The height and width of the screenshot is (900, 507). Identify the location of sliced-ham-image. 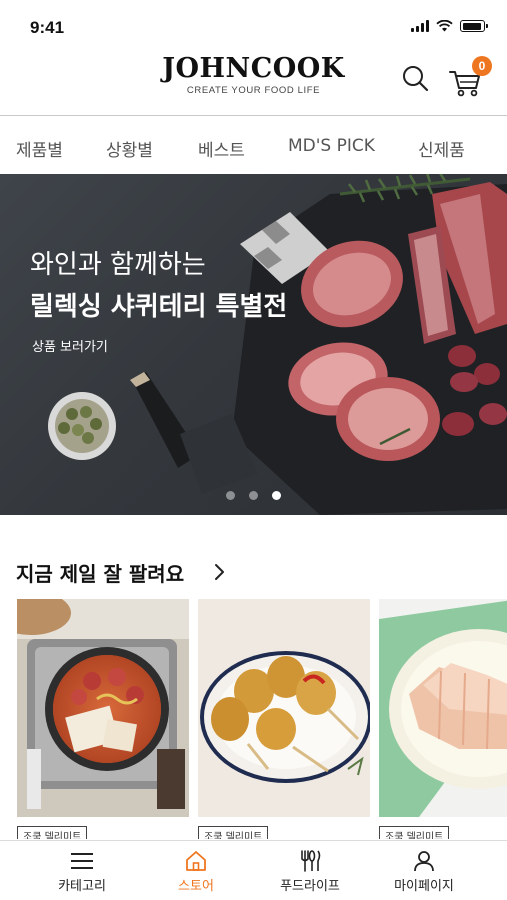
(443, 708).